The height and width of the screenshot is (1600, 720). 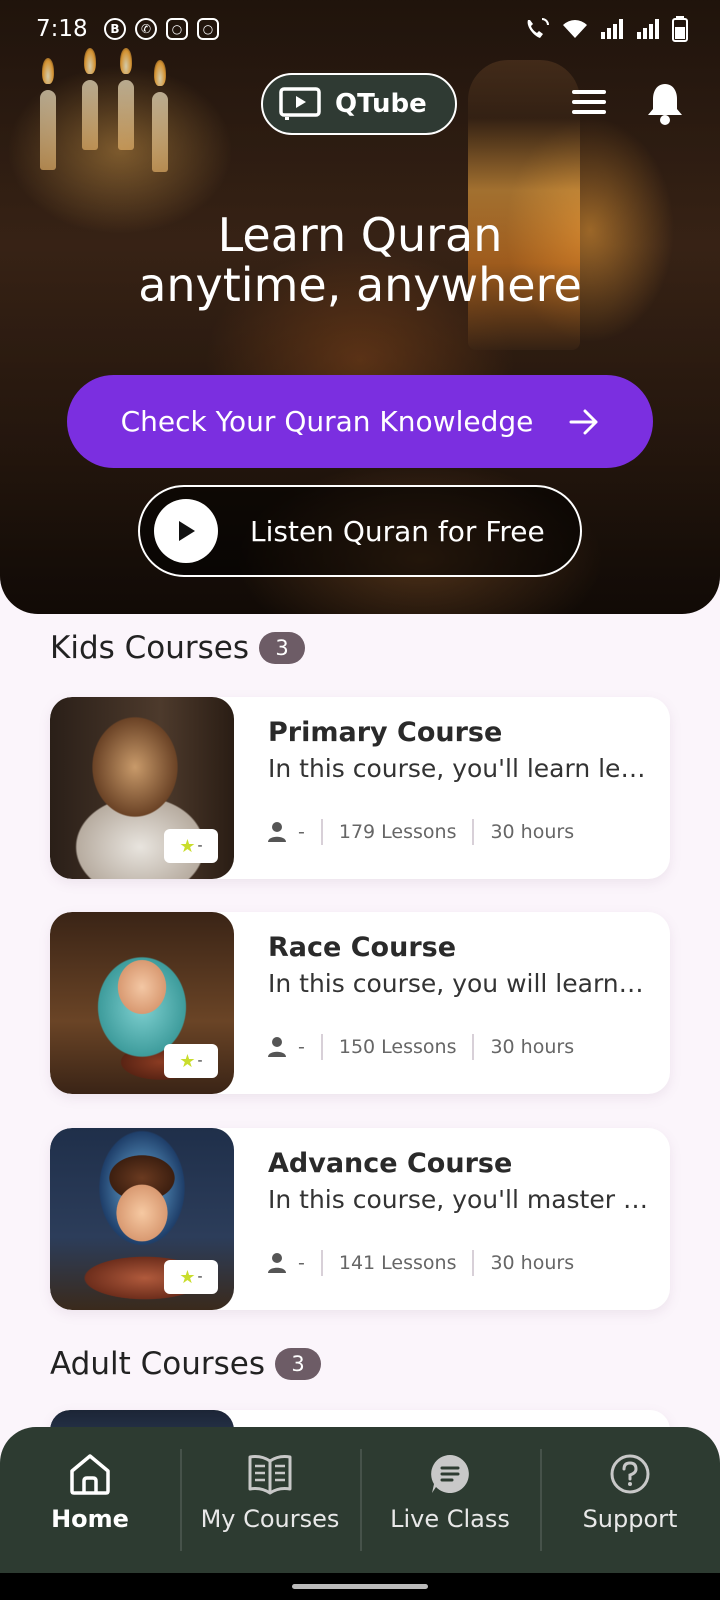 I want to click on home-icon, so click(x=90, y=1474).